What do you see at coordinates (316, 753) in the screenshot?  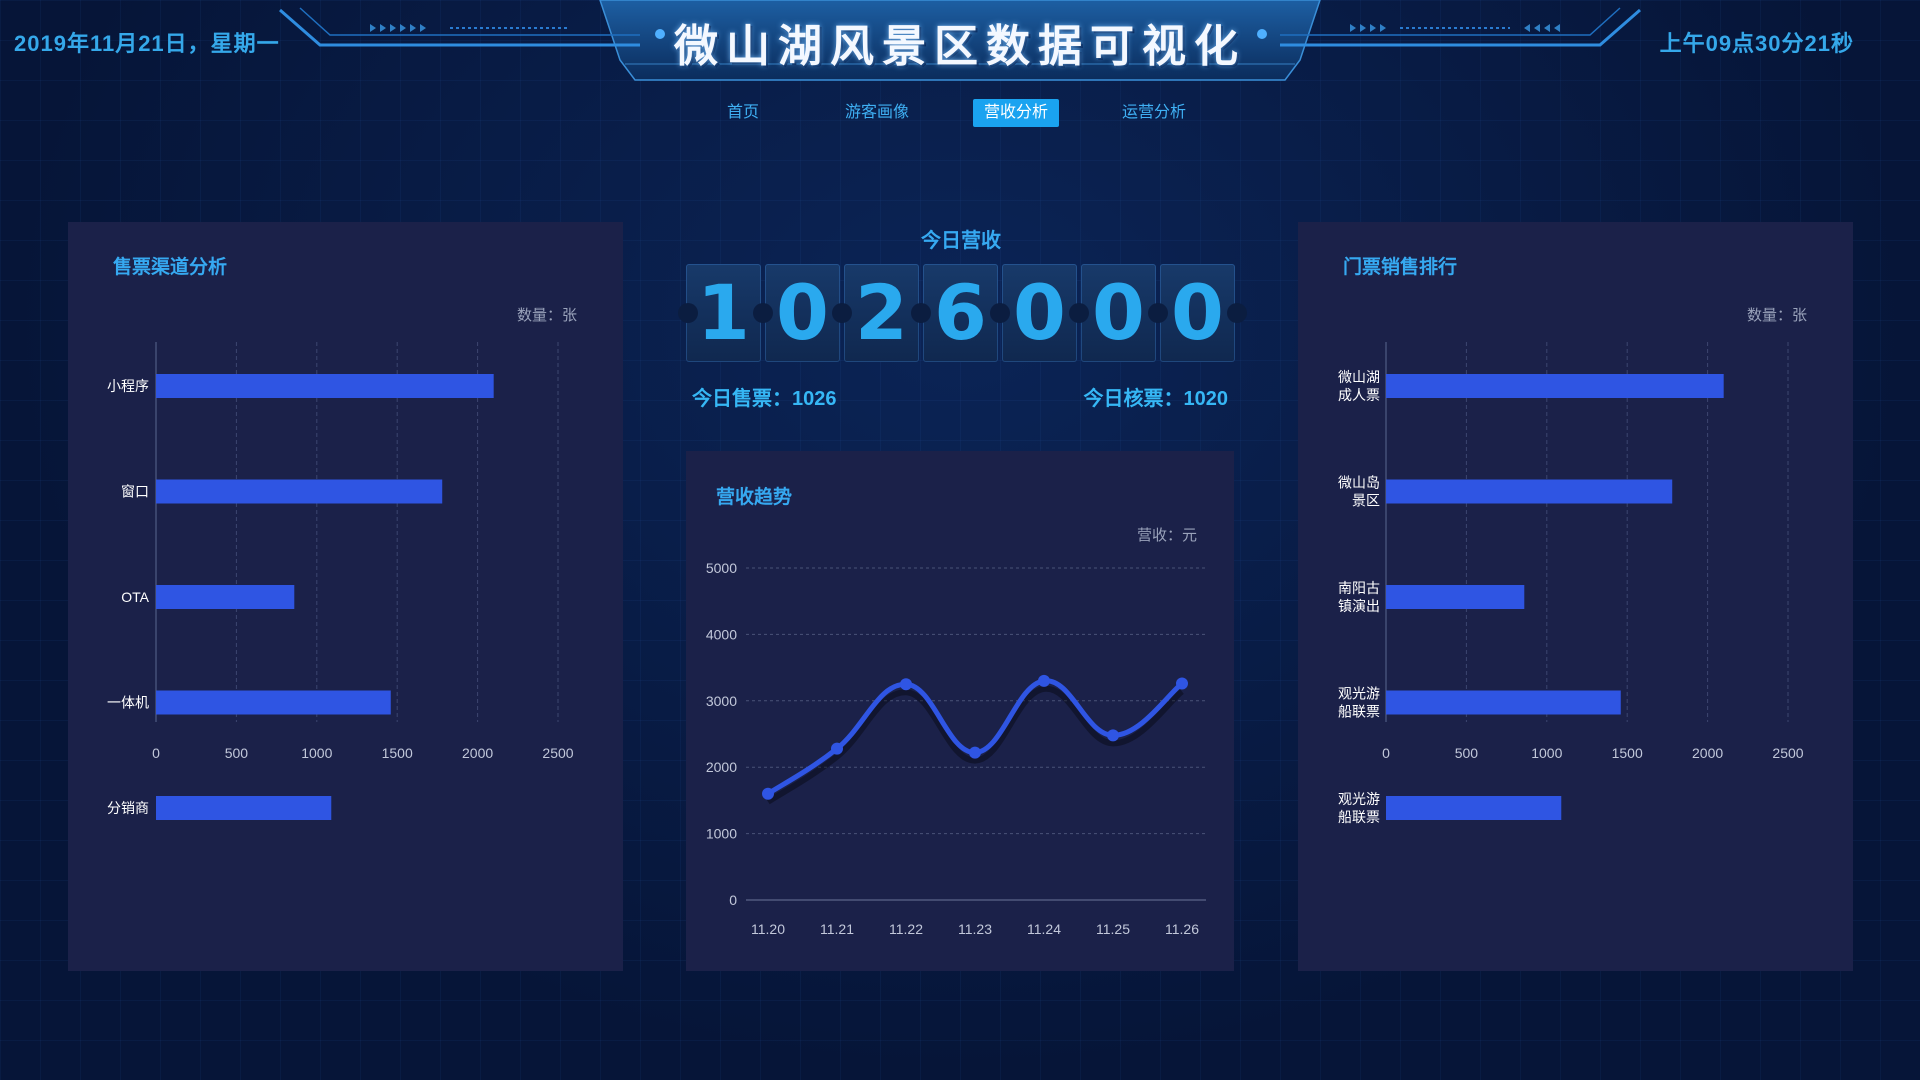 I see `channel-tick-label: 1000` at bounding box center [316, 753].